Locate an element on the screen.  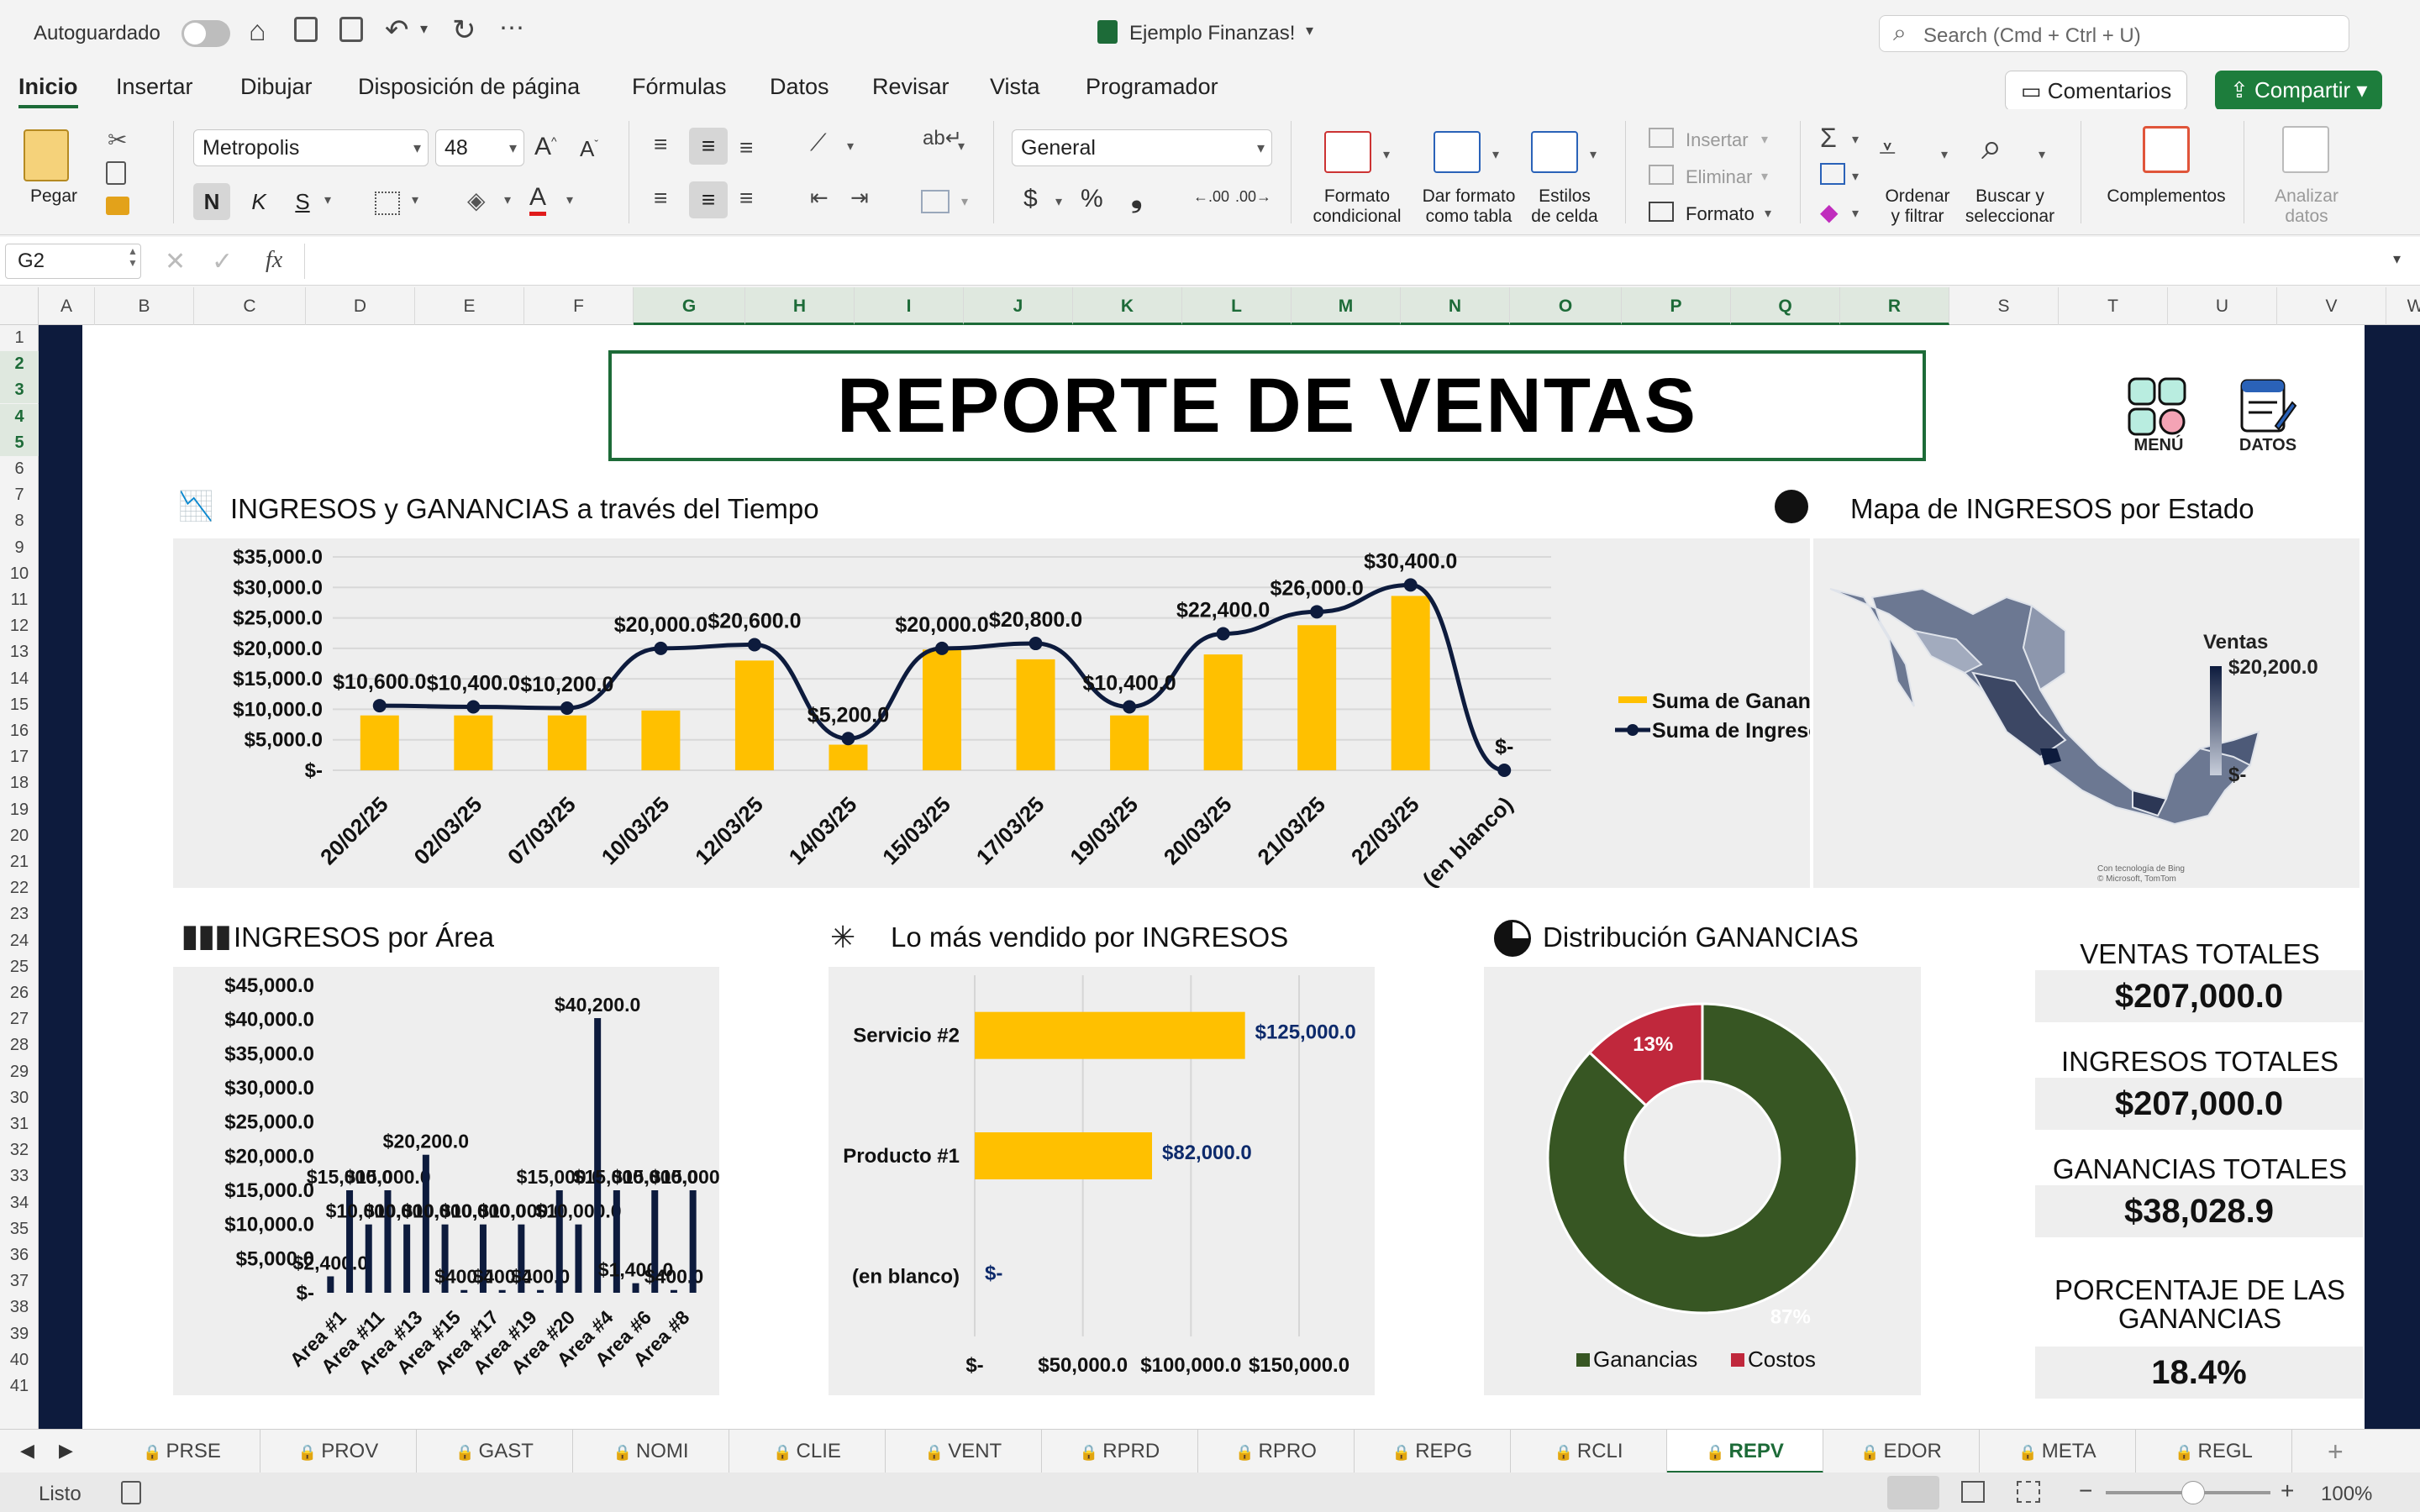
row-header-19: 19 is located at coordinates (19, 810).